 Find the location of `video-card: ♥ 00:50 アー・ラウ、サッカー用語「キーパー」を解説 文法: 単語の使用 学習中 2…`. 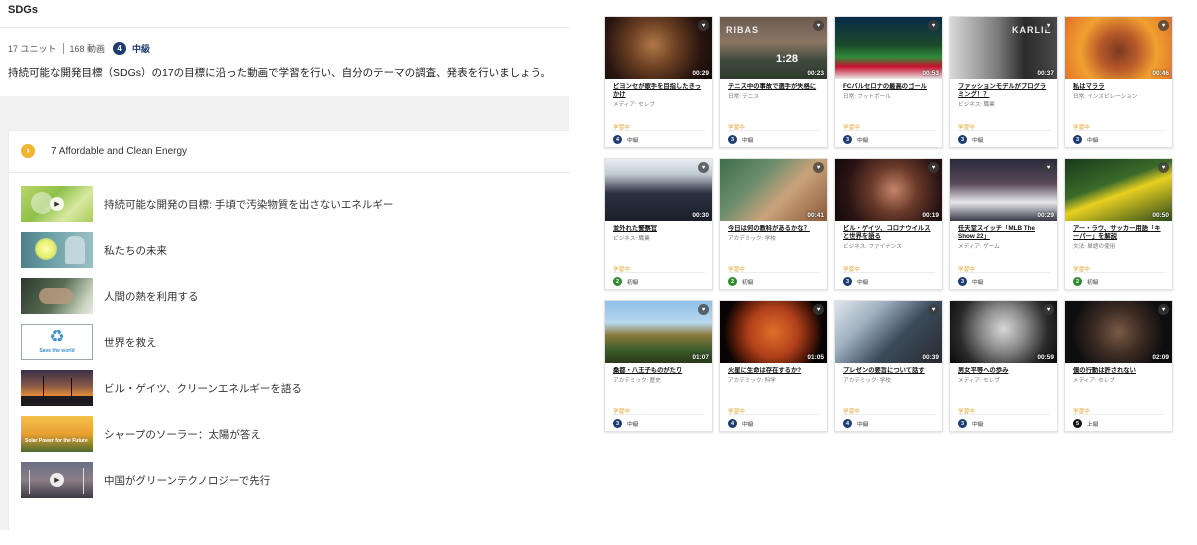

video-card: ♥ 00:50 アー・ラウ、サッカー用語「キーパー」を解説 文法: 単語の使用 学習中 2… is located at coordinates (1118, 224).